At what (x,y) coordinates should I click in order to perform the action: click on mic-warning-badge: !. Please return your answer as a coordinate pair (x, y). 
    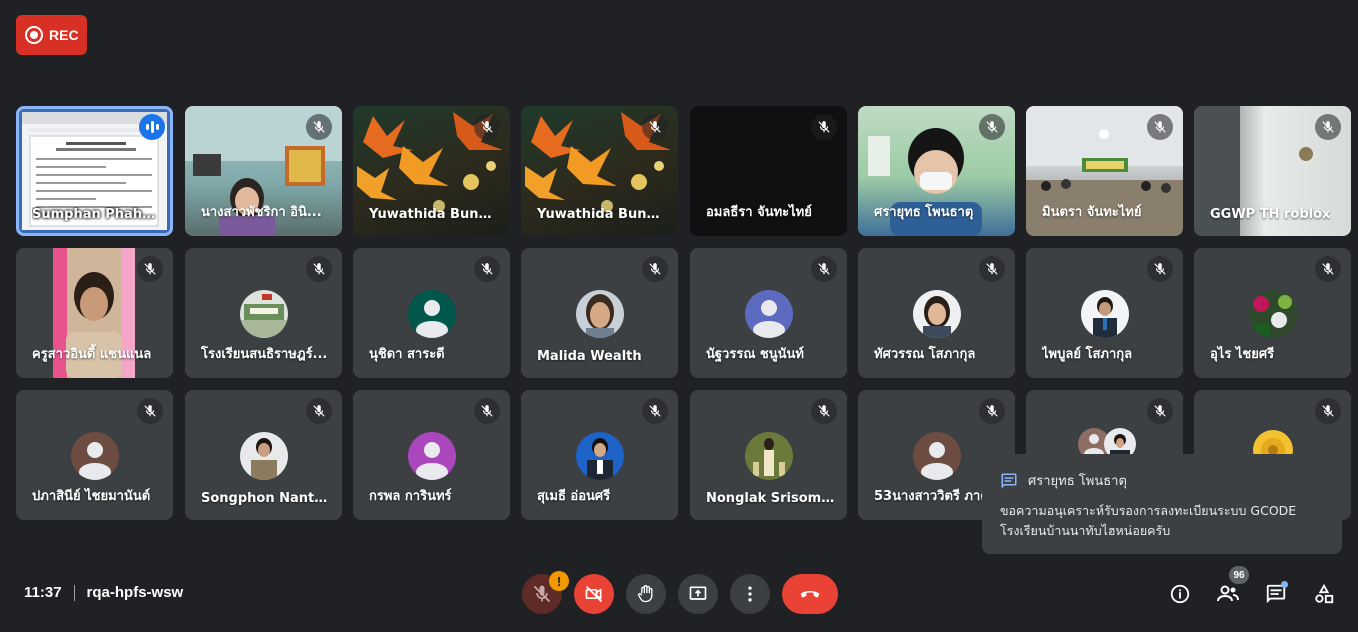
    Looking at the image, I should click on (559, 581).